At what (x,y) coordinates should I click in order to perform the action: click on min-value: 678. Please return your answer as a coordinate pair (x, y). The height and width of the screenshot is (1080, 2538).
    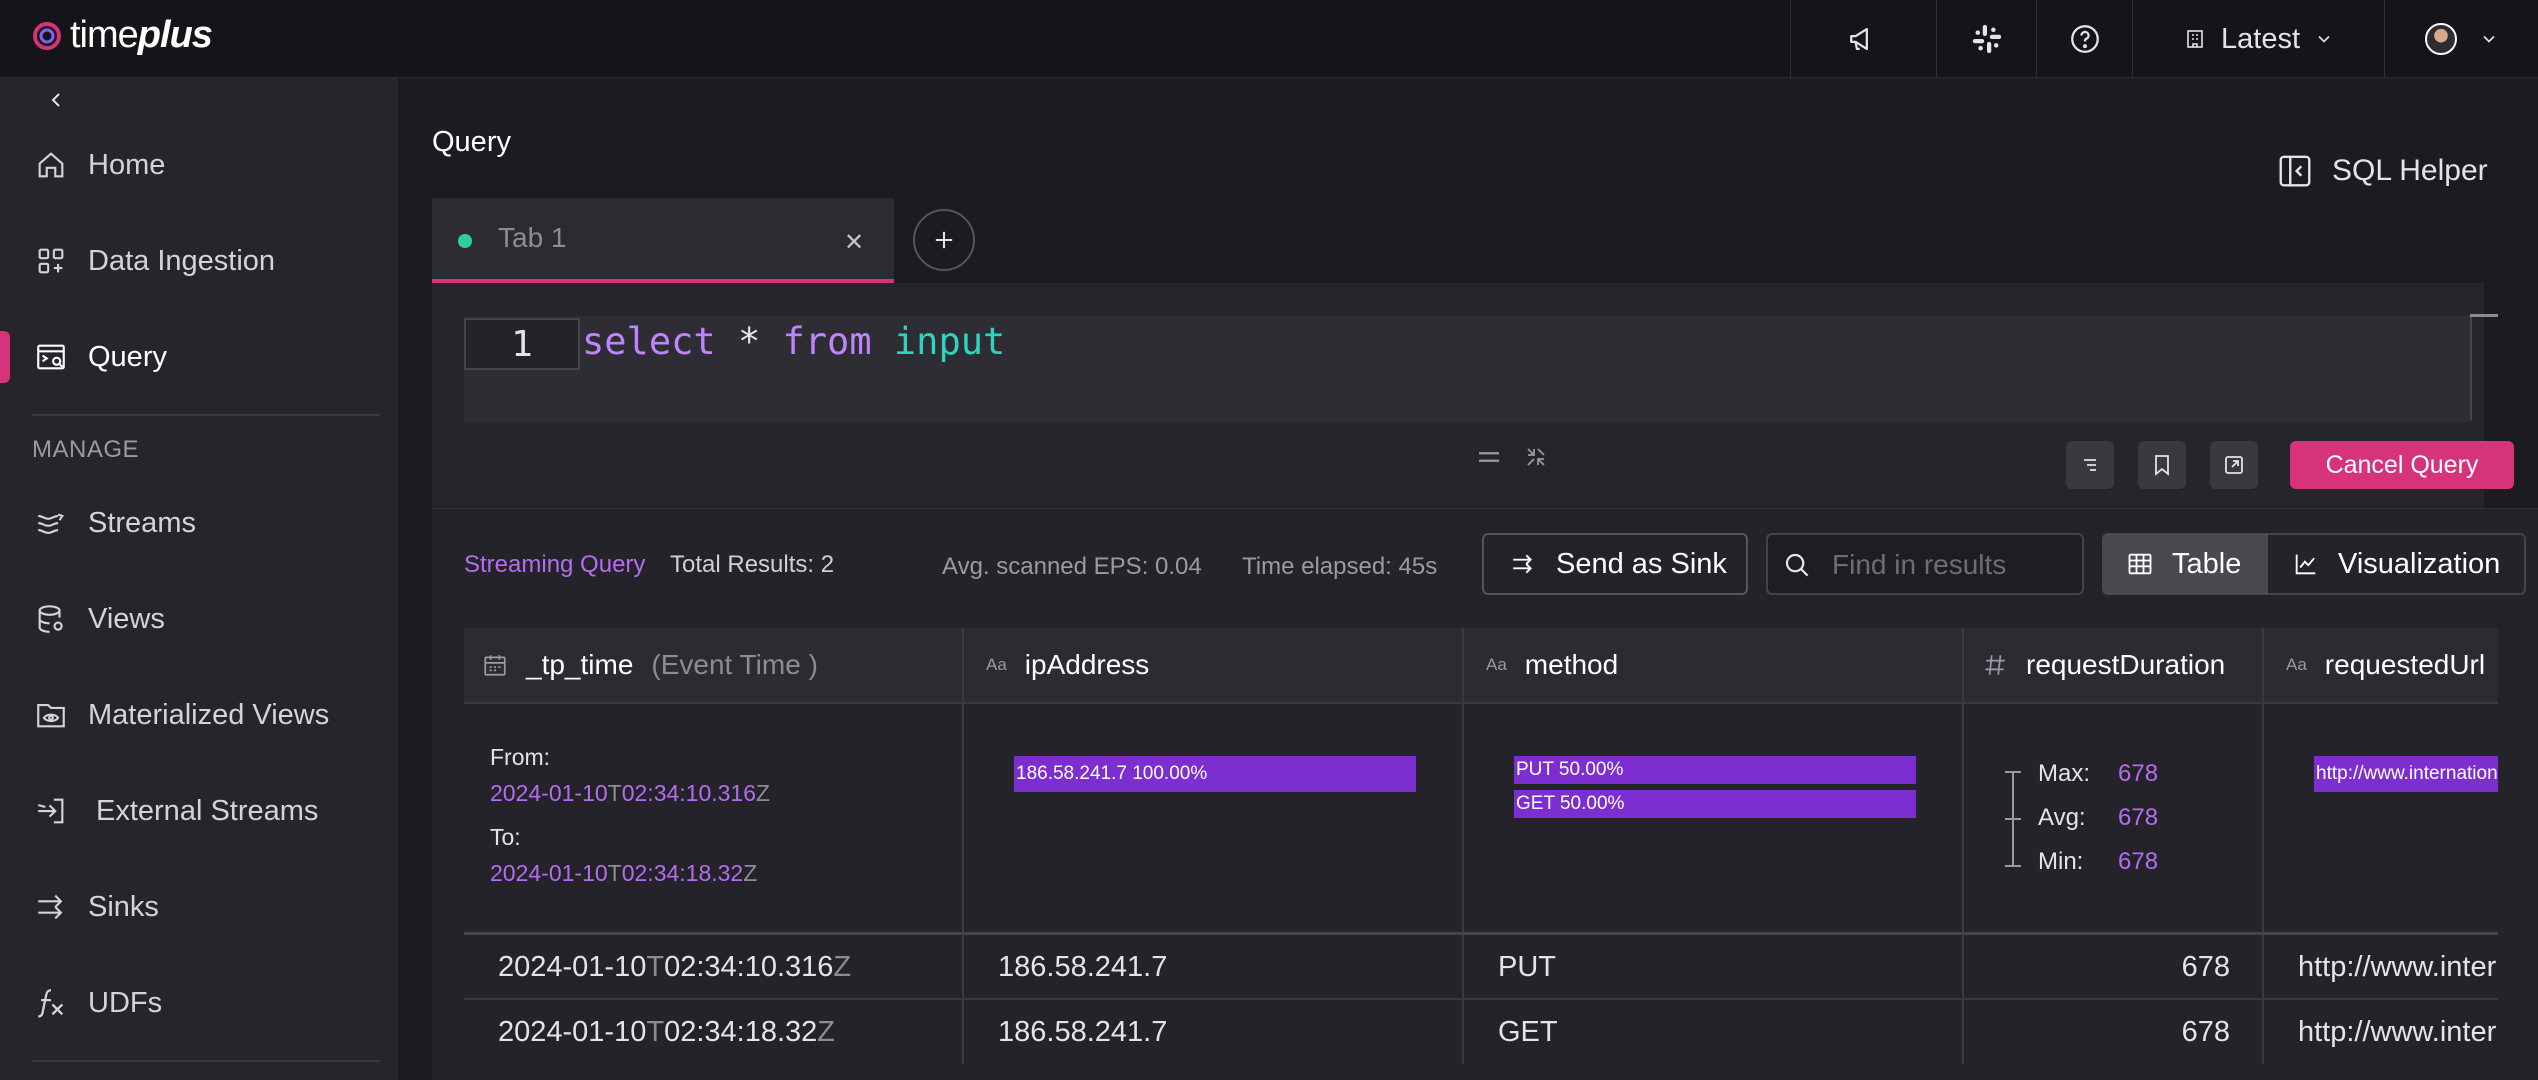
    Looking at the image, I should click on (2138, 861).